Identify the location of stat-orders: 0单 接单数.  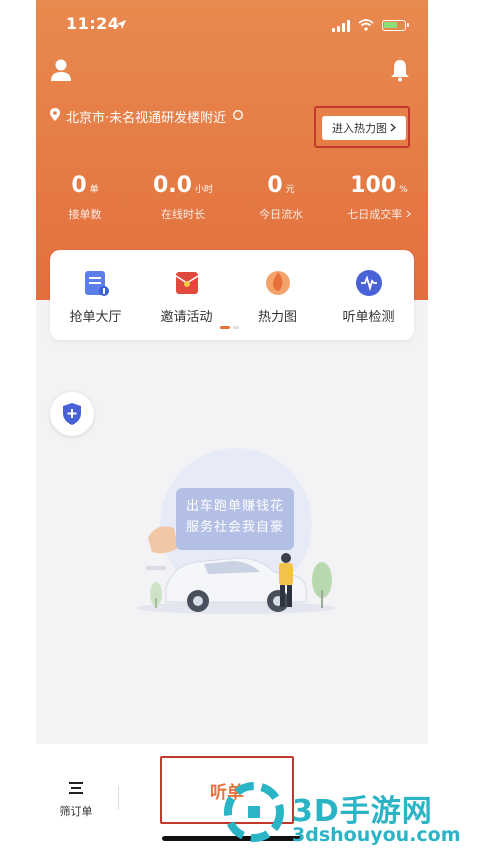
(85, 197).